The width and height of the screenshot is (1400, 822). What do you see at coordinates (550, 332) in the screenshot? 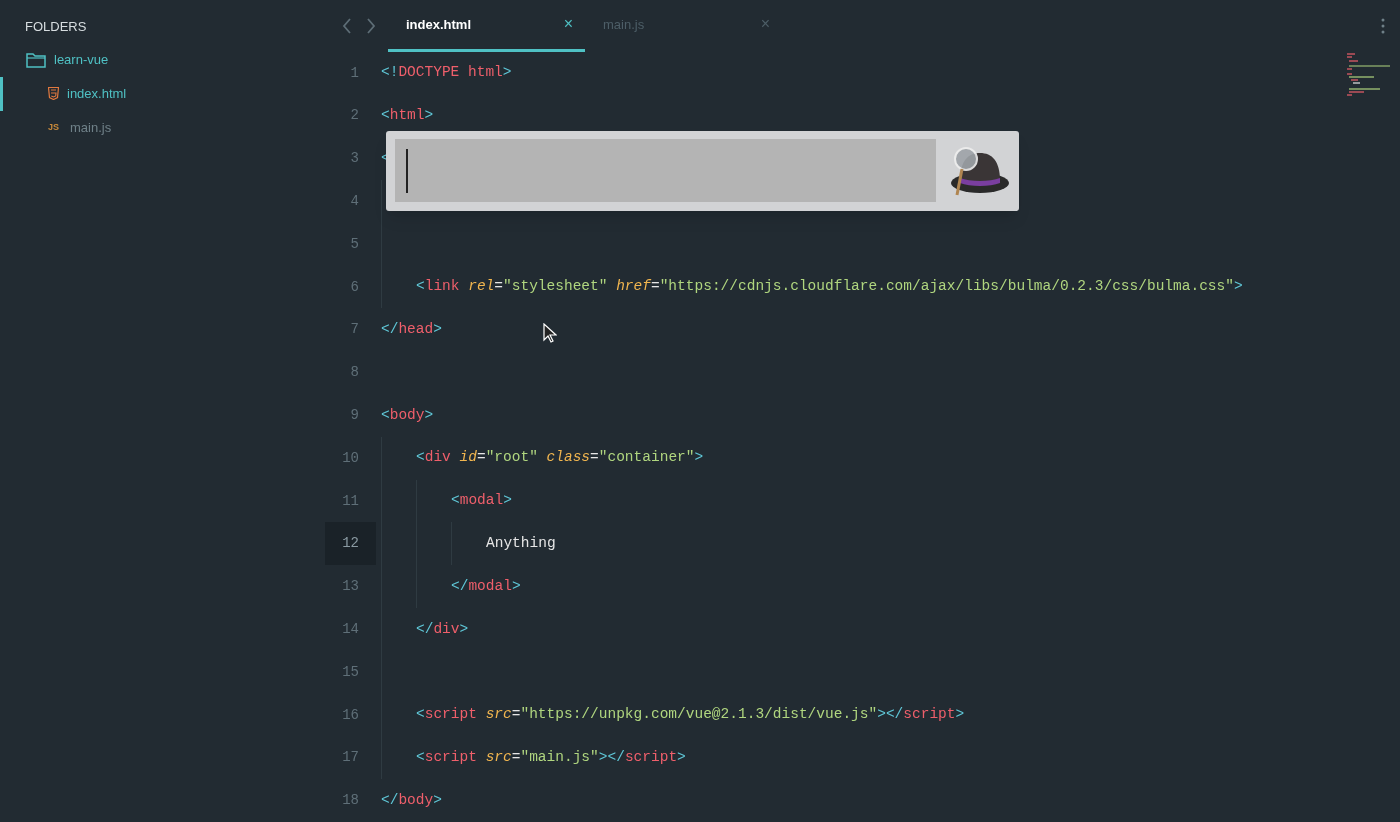
I see `mouse-pointer-icon` at bounding box center [550, 332].